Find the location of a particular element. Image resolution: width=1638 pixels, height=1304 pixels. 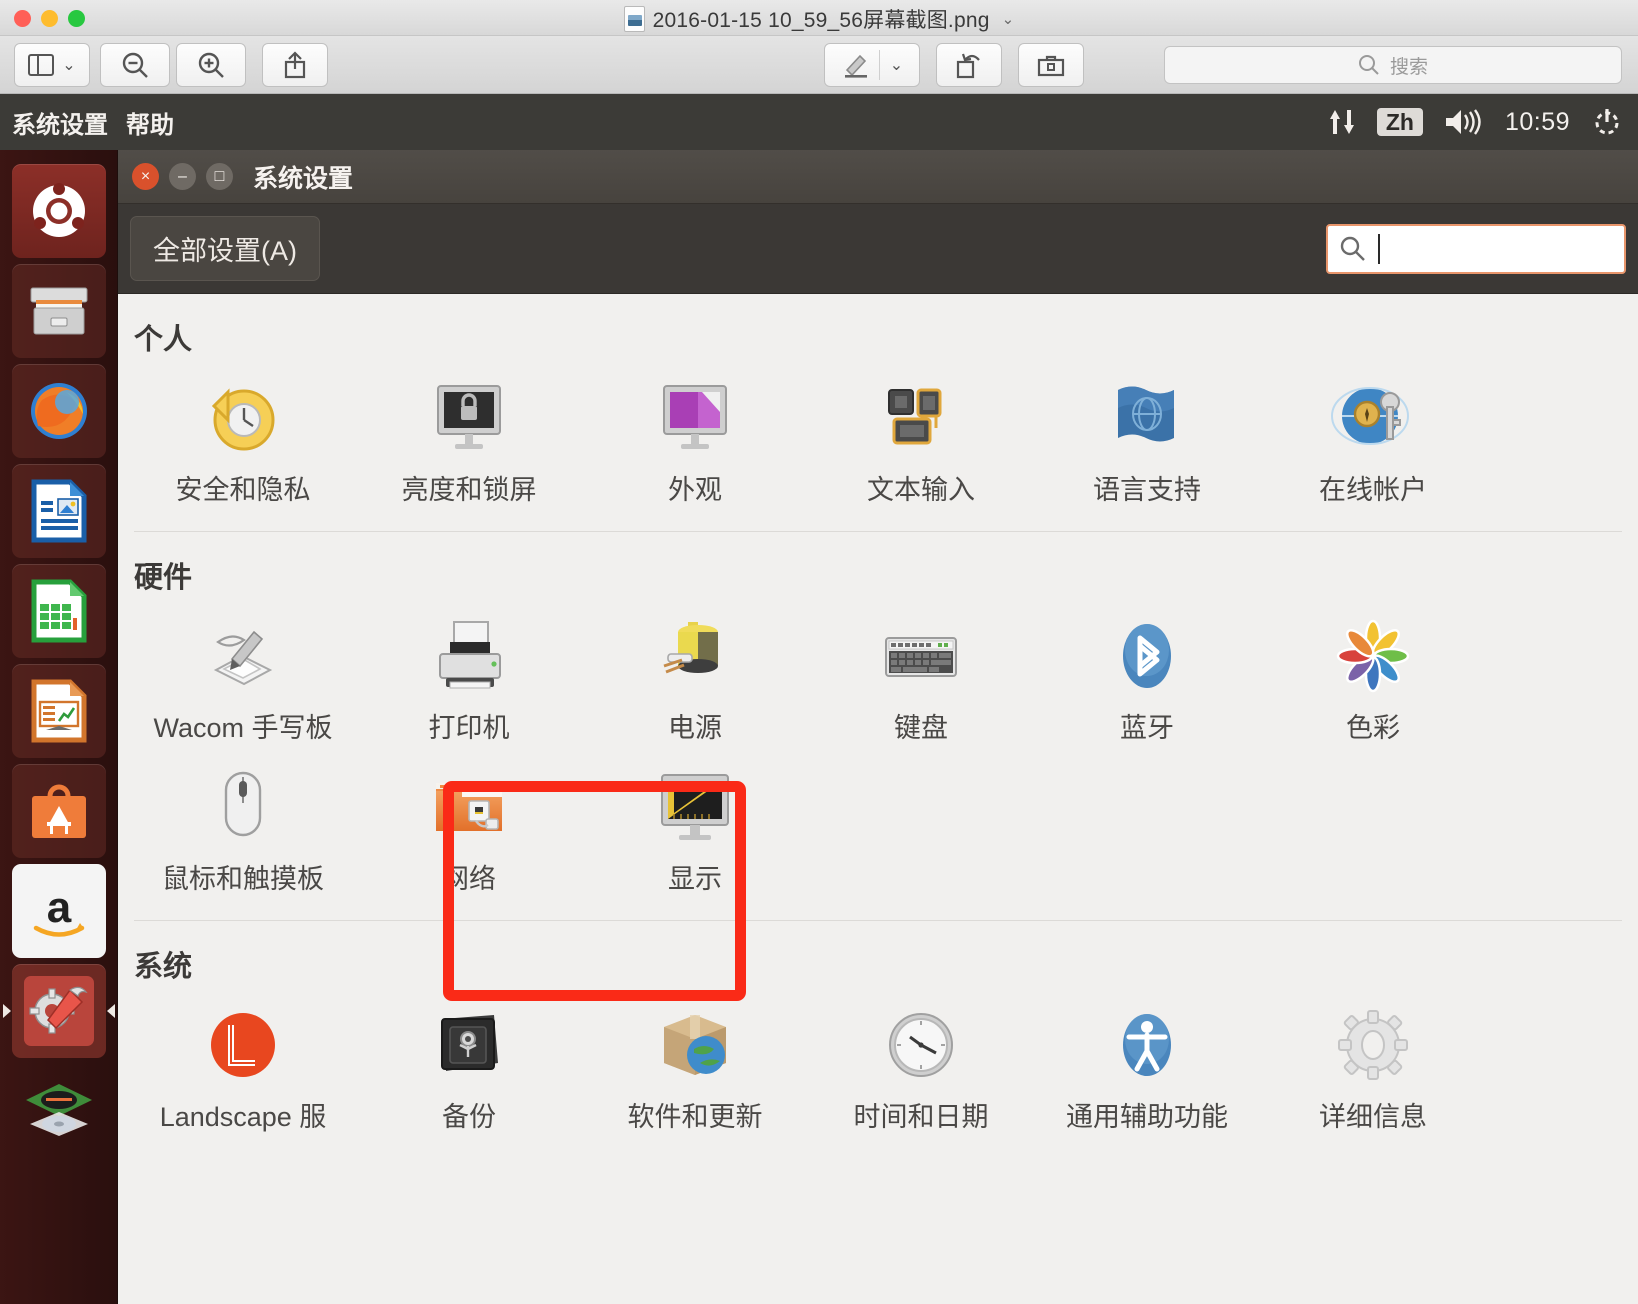

zoom-in-button is located at coordinates (211, 65).